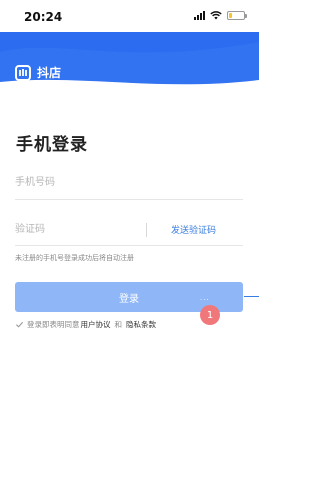  I want to click on code-divider, so click(146, 229).